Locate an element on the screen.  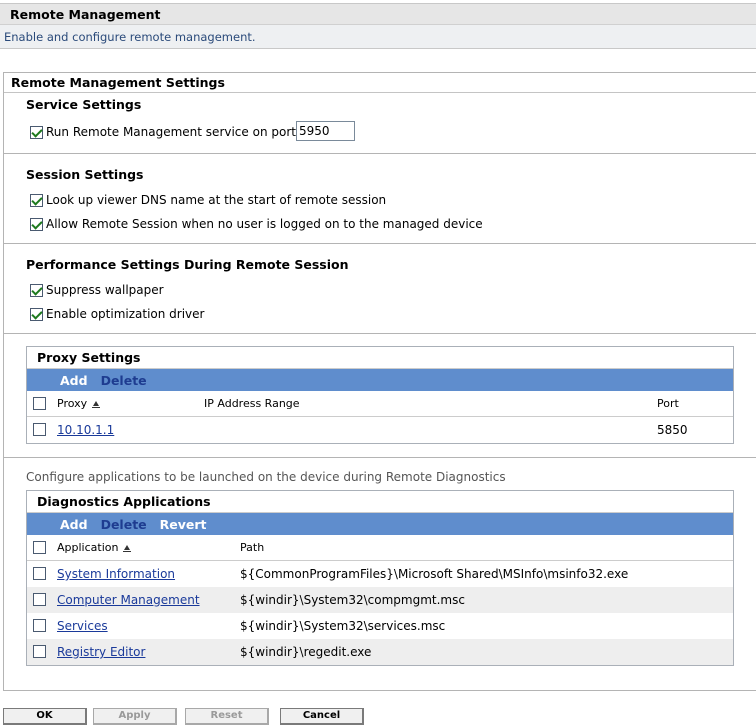
proxy-table-header: Proxy IP Address Range Port is located at coordinates (380, 404).